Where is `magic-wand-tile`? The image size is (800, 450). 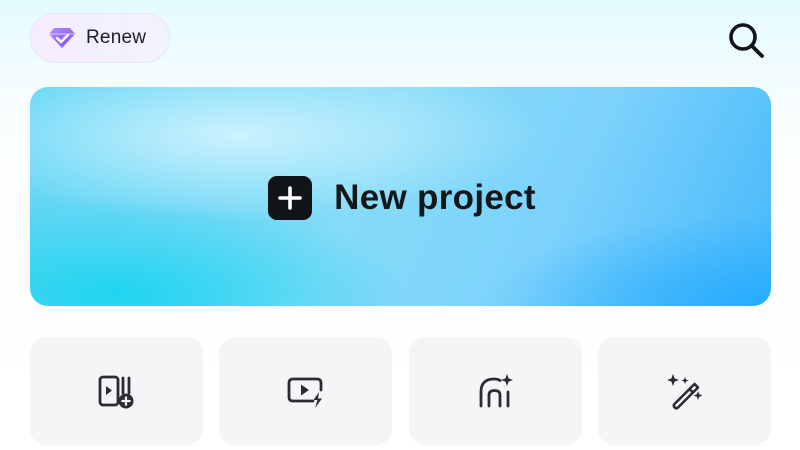 magic-wand-tile is located at coordinates (684, 391).